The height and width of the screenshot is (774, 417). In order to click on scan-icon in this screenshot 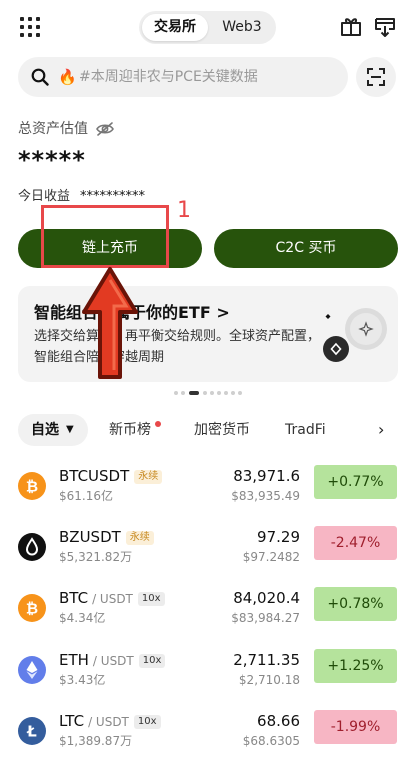, I will do `click(376, 77)`.